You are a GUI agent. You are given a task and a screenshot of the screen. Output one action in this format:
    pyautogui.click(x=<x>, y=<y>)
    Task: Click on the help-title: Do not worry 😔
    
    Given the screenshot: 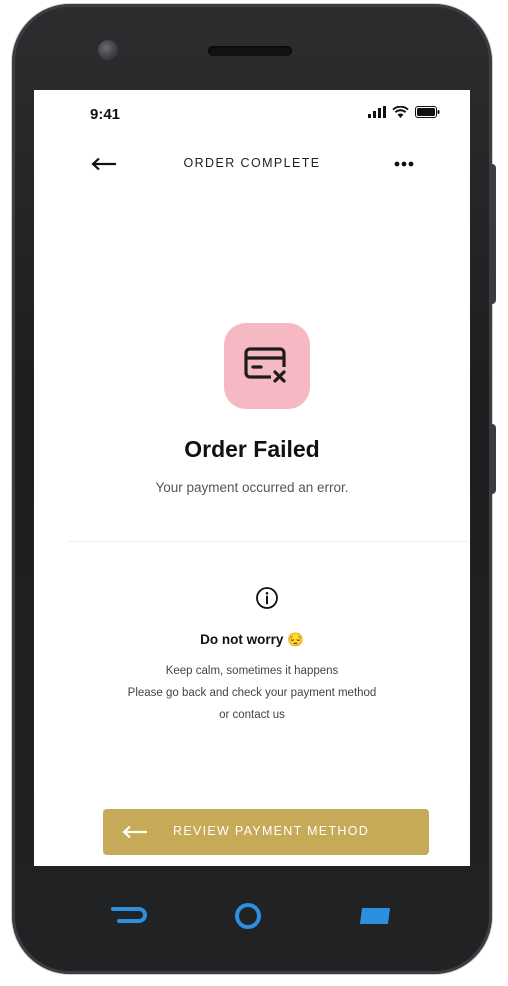 What is the action you would take?
    pyautogui.click(x=252, y=639)
    